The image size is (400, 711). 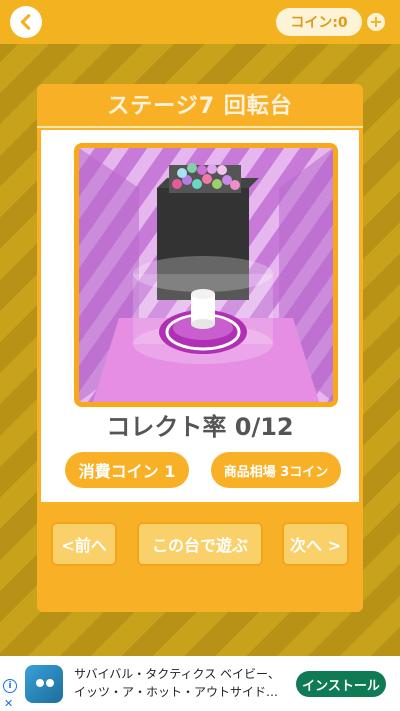 I want to click on stage-title: ステージ7 回転台, so click(x=200, y=106).